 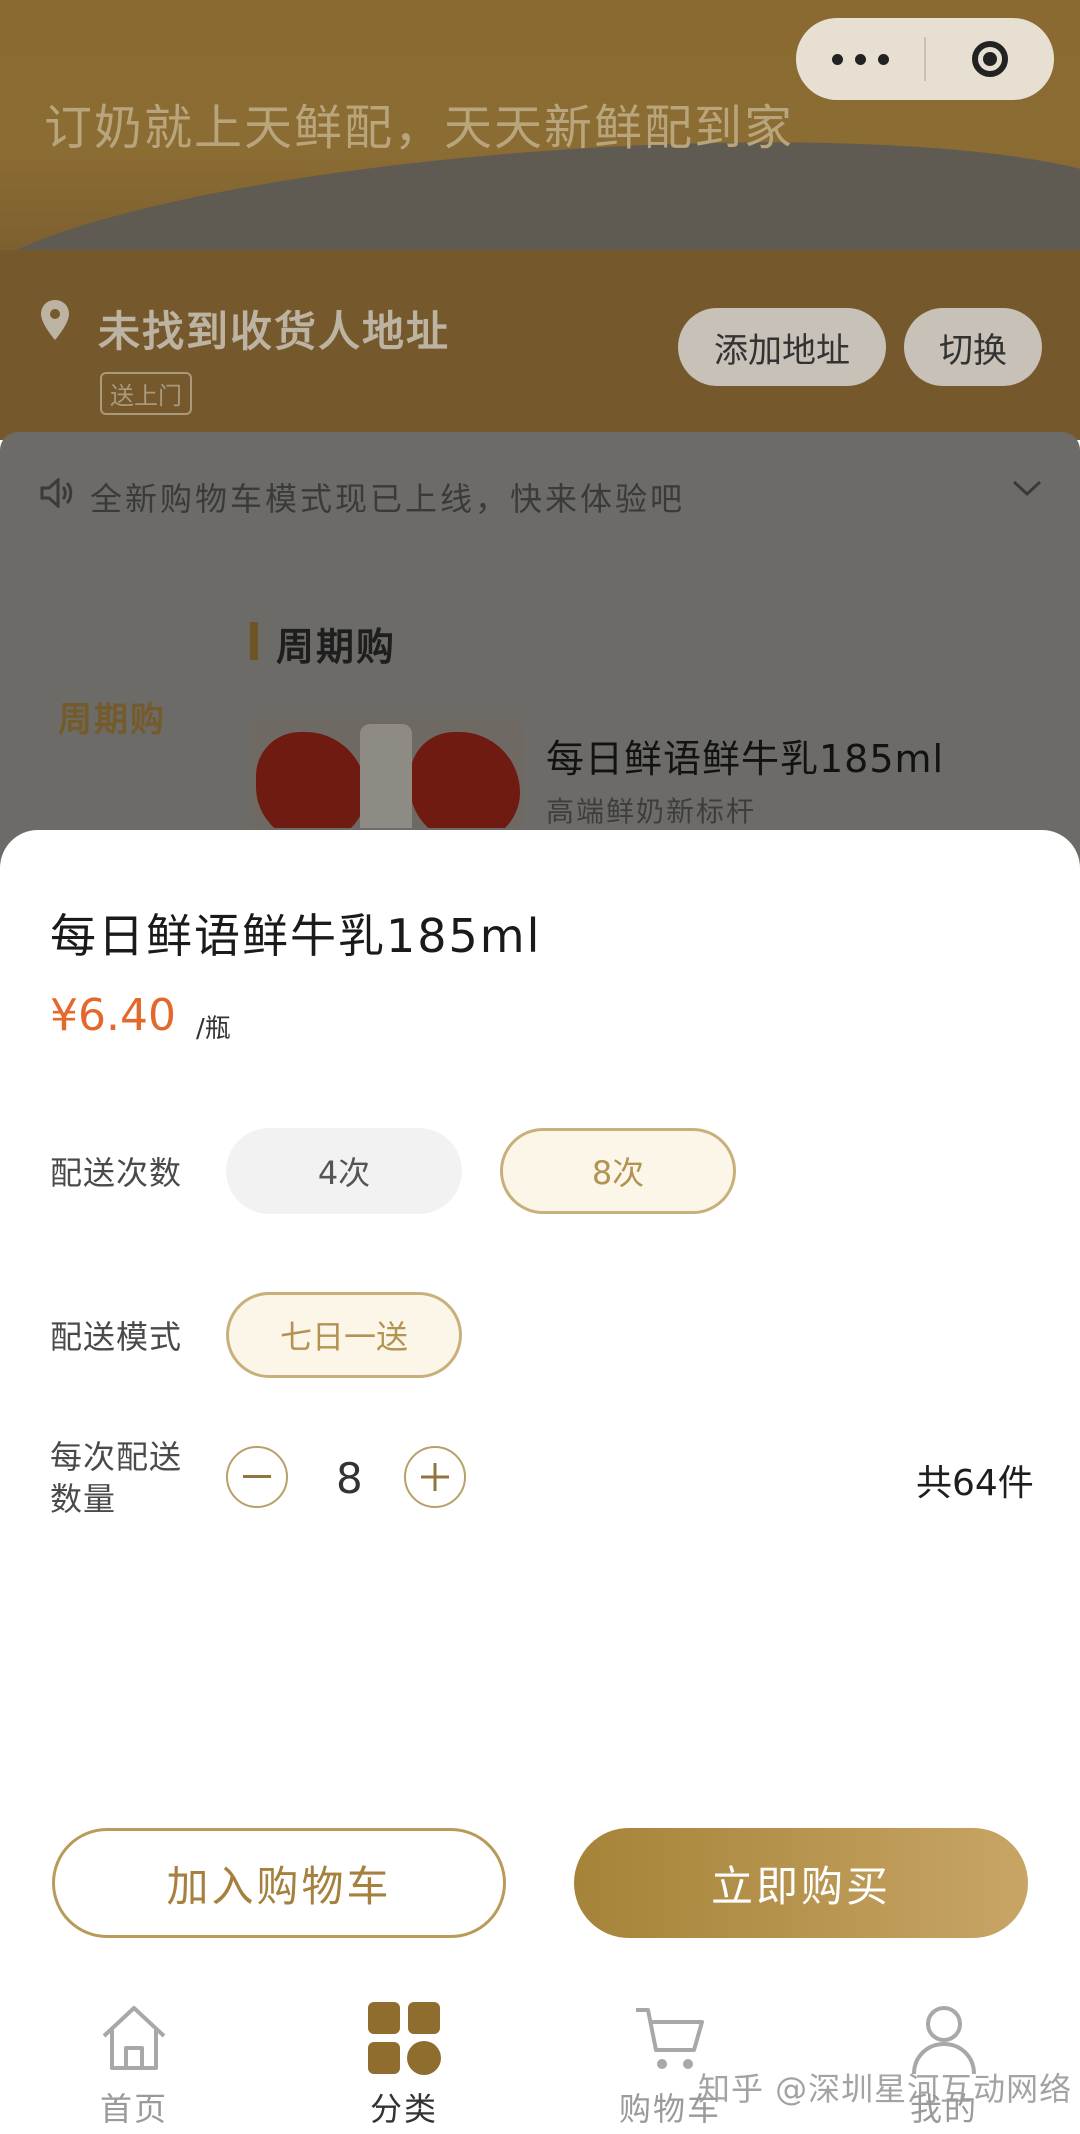 What do you see at coordinates (973, 347) in the screenshot?
I see `switch-address-button: 切换` at bounding box center [973, 347].